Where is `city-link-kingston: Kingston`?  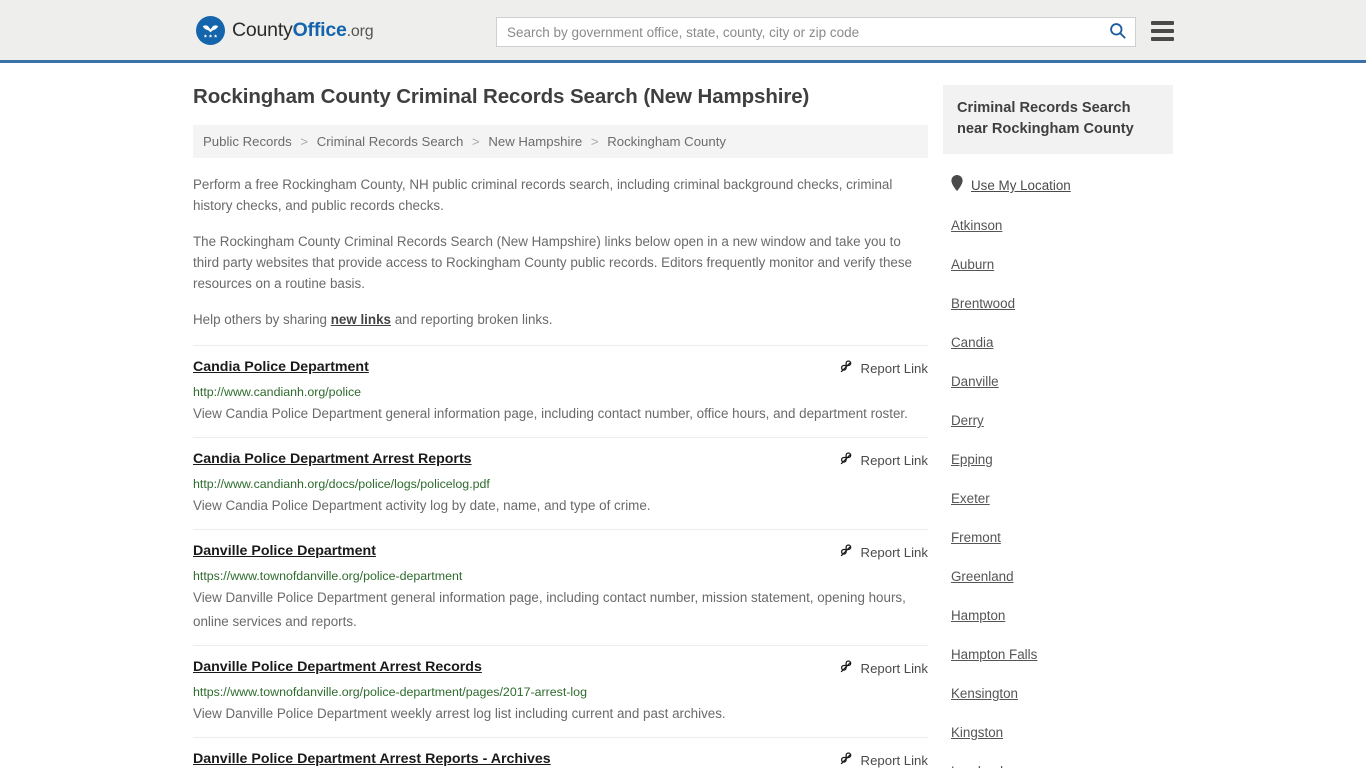 city-link-kingston: Kingston is located at coordinates (977, 732).